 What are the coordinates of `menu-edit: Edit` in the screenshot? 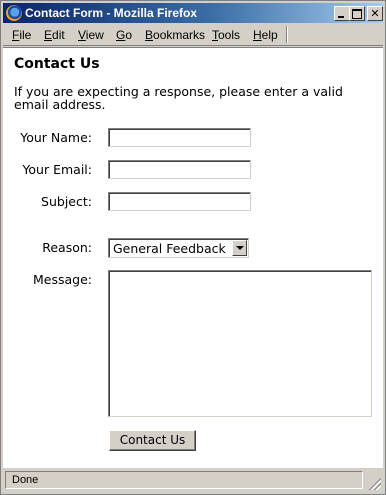 It's located at (54, 35).